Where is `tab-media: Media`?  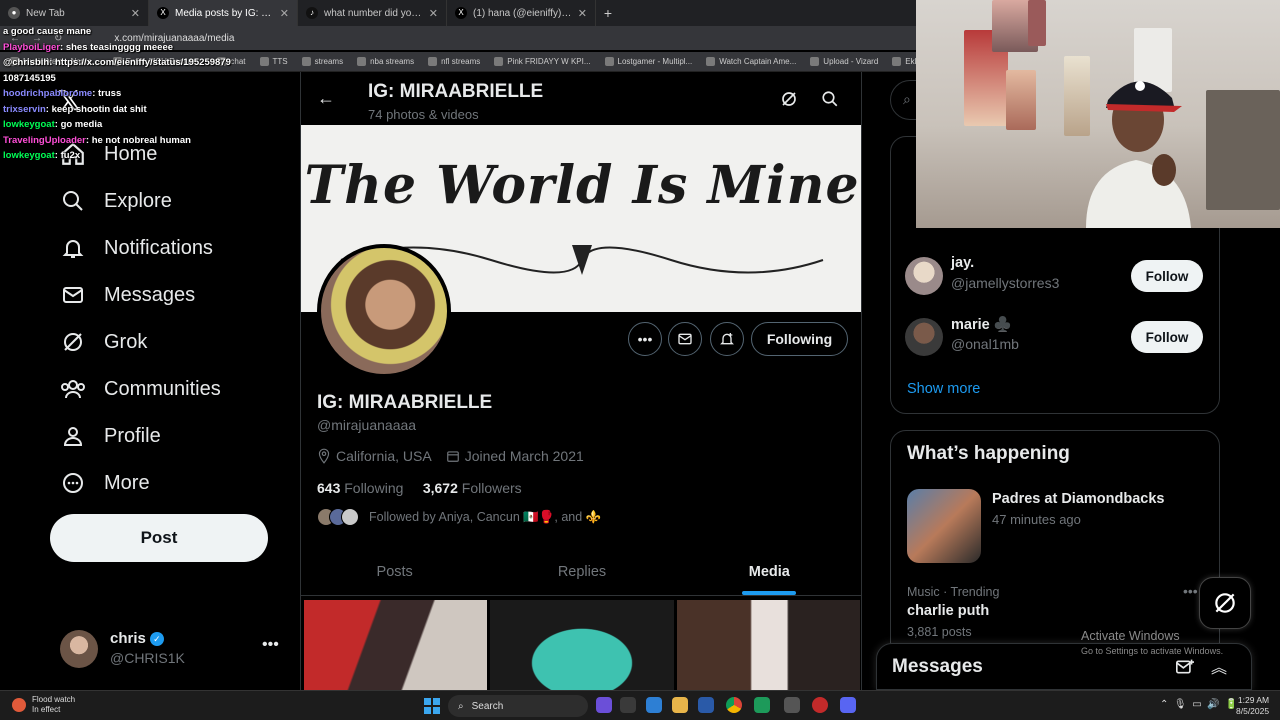
tab-media: Media is located at coordinates (768, 571).